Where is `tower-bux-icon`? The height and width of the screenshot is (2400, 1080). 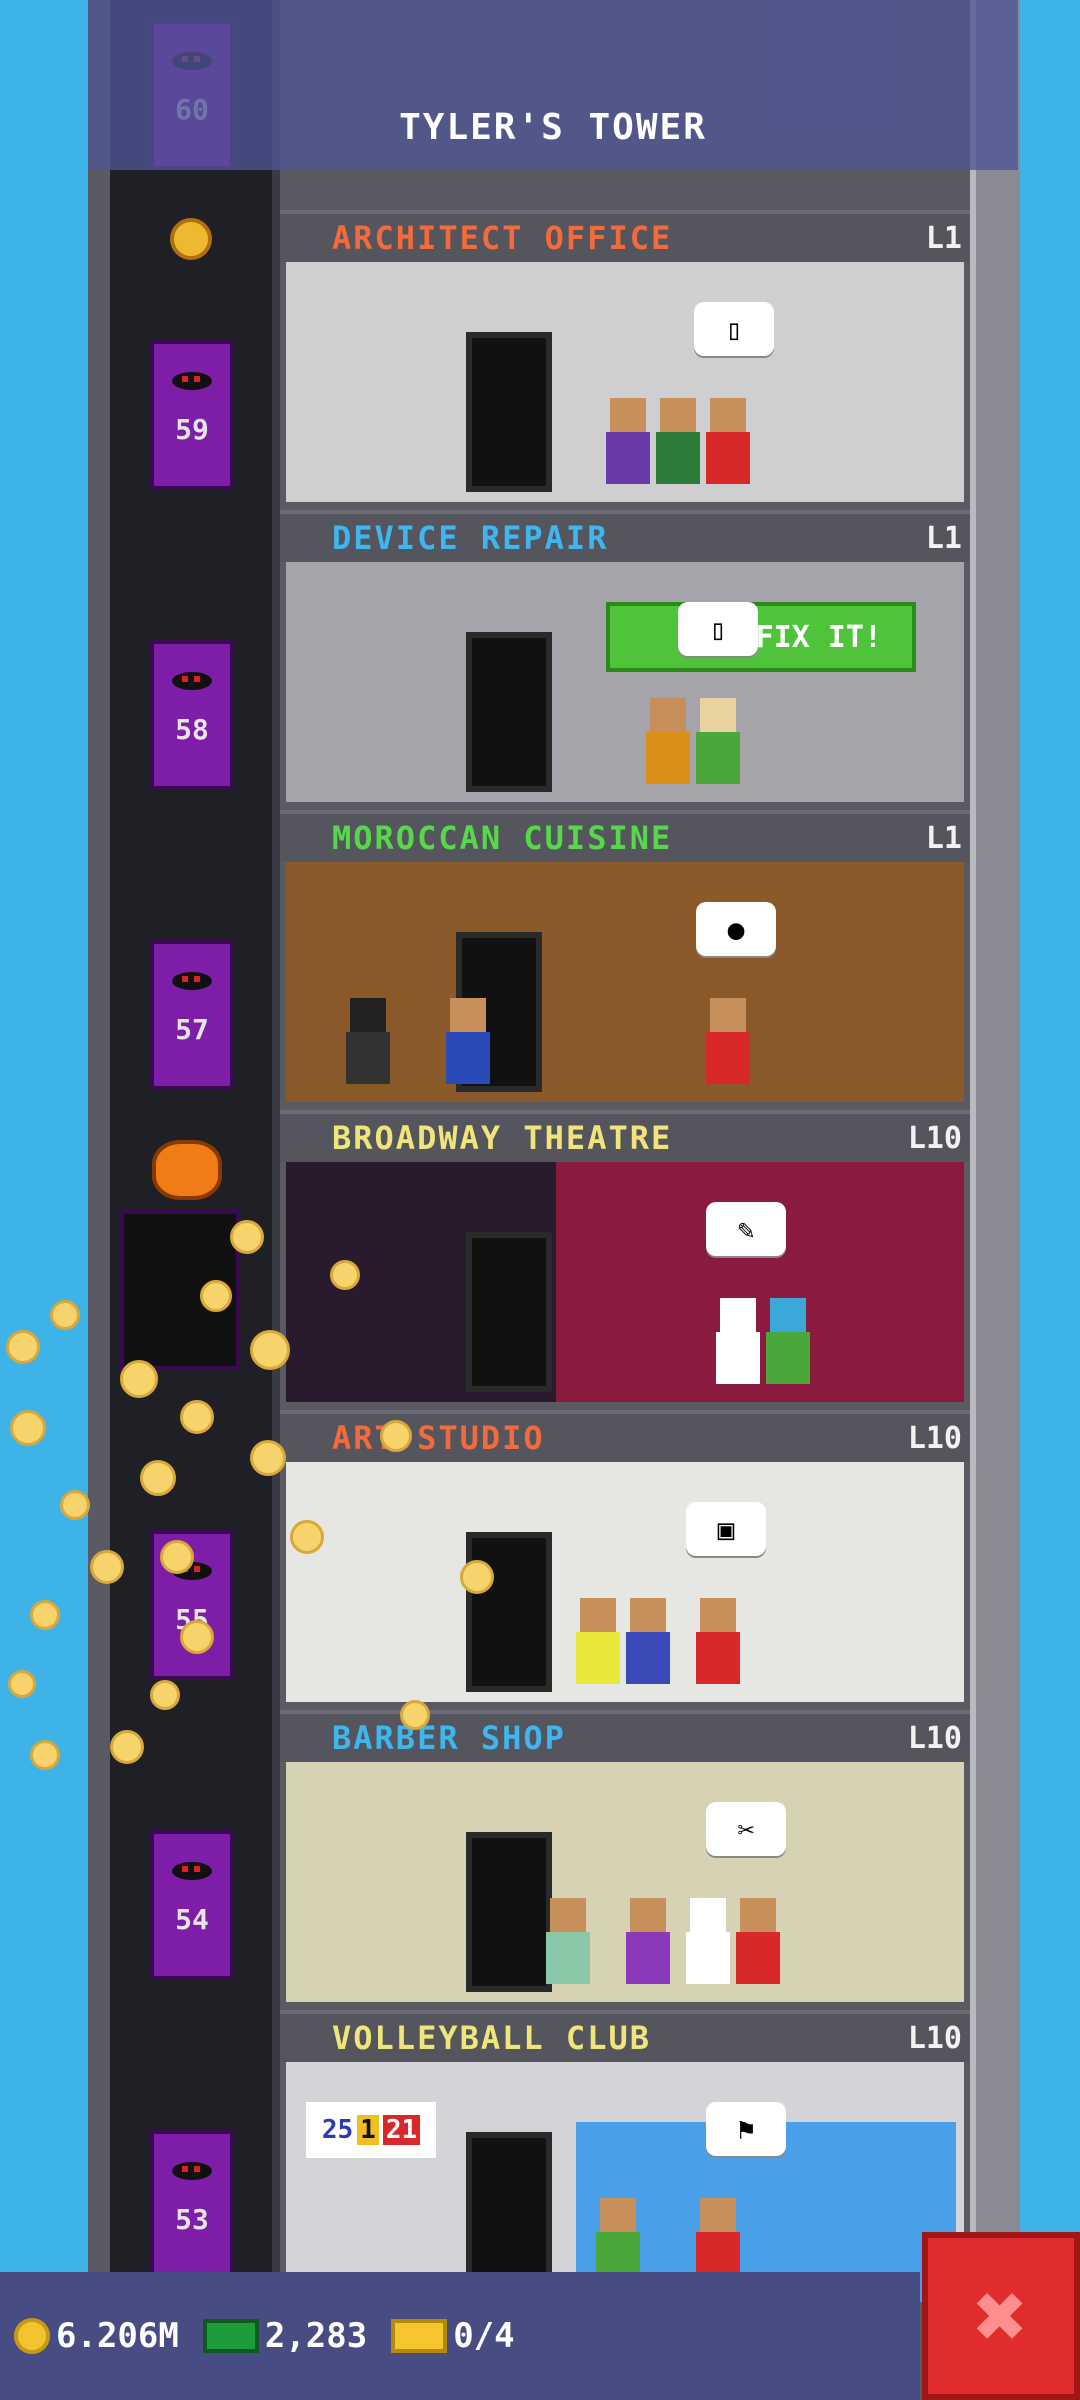 tower-bux-icon is located at coordinates (230, 2336).